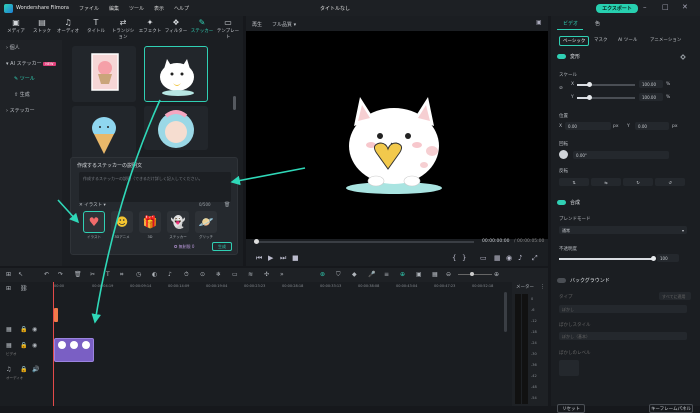  I want to click on arrow-to-style, so click(68, 211).